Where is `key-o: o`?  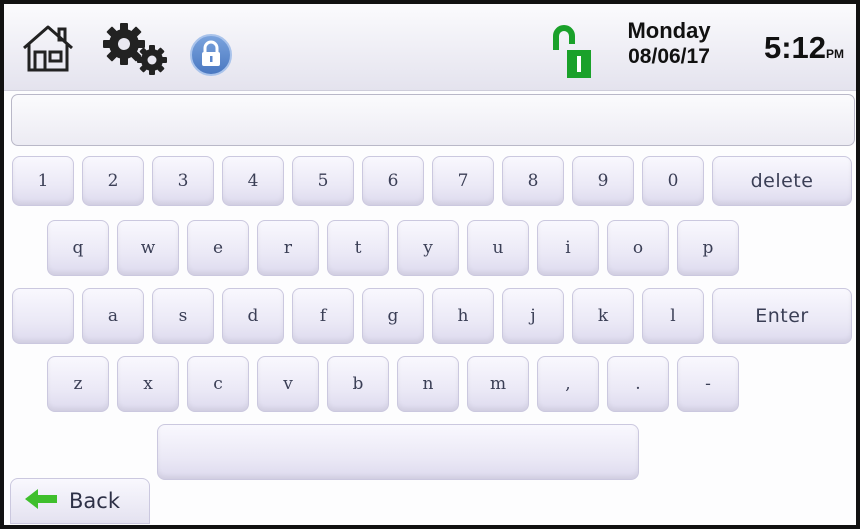
key-o: o is located at coordinates (638, 248).